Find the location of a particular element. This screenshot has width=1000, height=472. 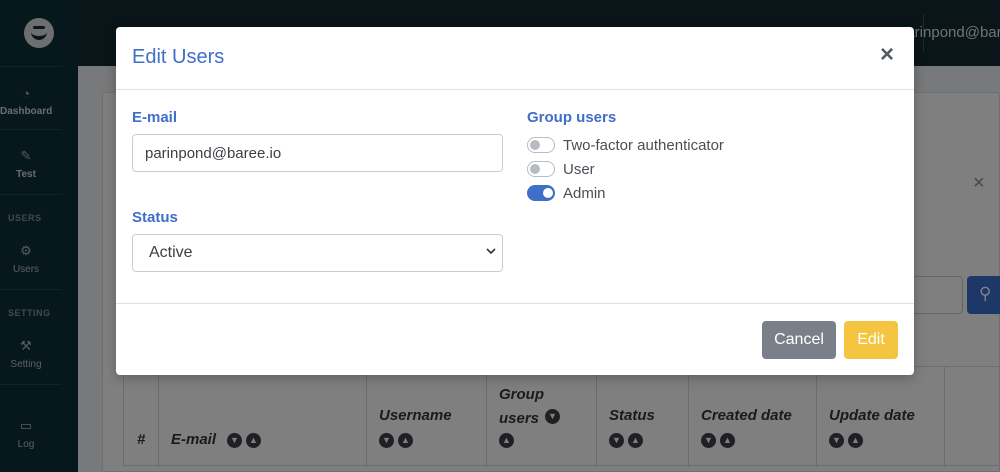

edit-button: Edit is located at coordinates (871, 340).